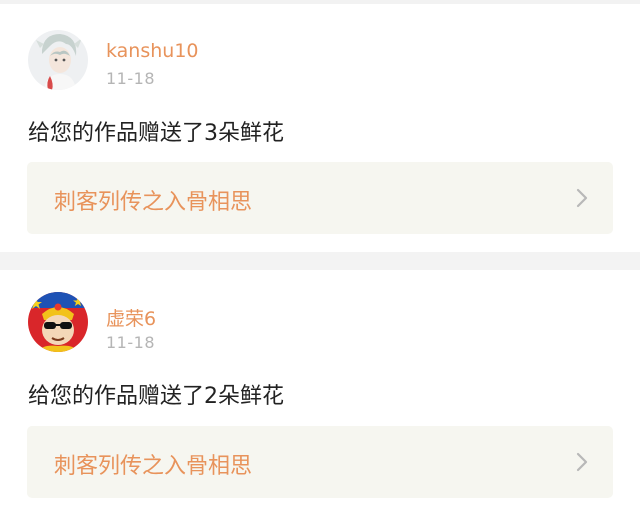 The image size is (640, 516). Describe the element at coordinates (131, 317) in the screenshot. I see `username: 虚荣6` at that location.